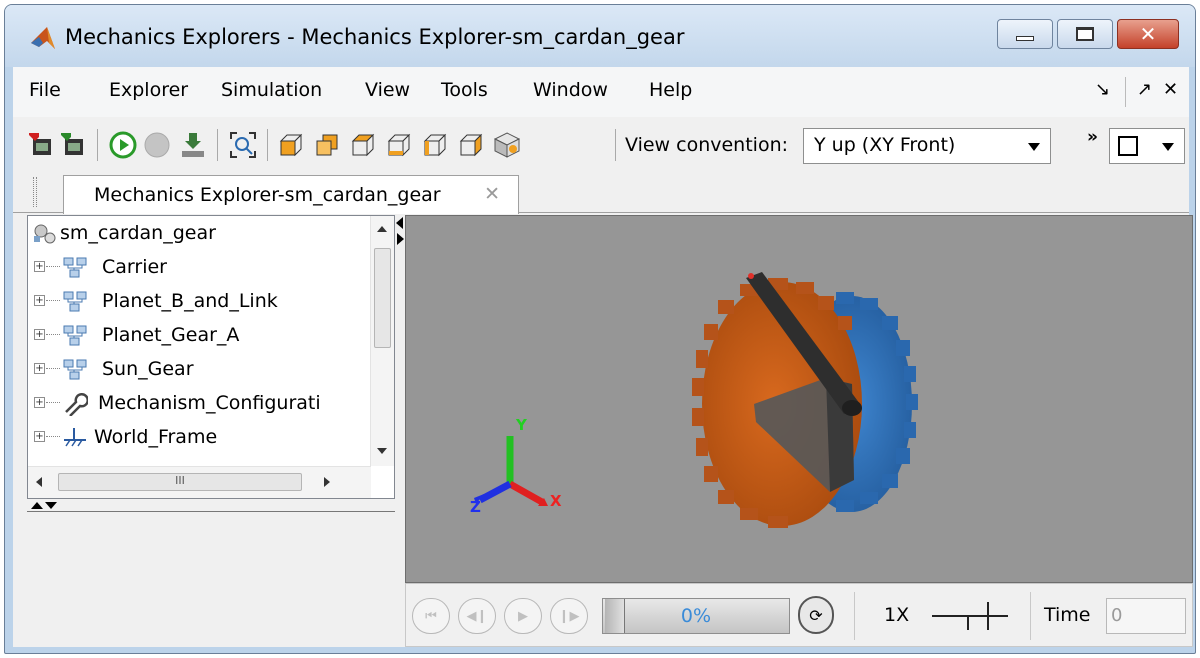  What do you see at coordinates (399, 145) in the screenshot?
I see `bottom-view-icon` at bounding box center [399, 145].